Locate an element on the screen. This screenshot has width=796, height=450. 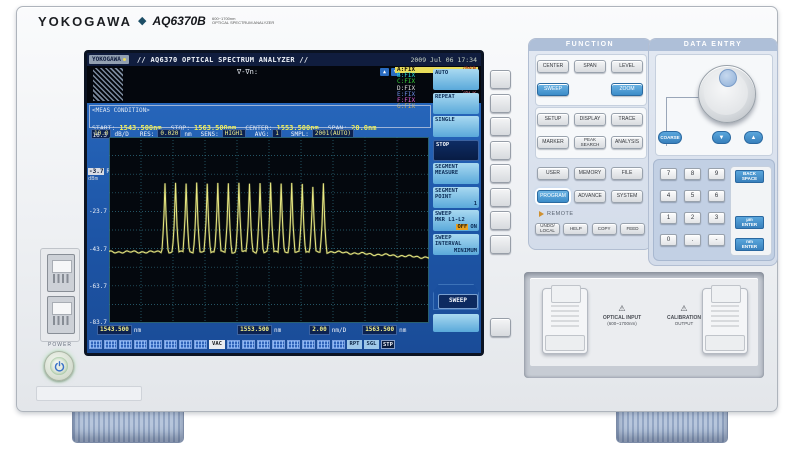
button-label: SETUP is located at coordinates (553, 118).